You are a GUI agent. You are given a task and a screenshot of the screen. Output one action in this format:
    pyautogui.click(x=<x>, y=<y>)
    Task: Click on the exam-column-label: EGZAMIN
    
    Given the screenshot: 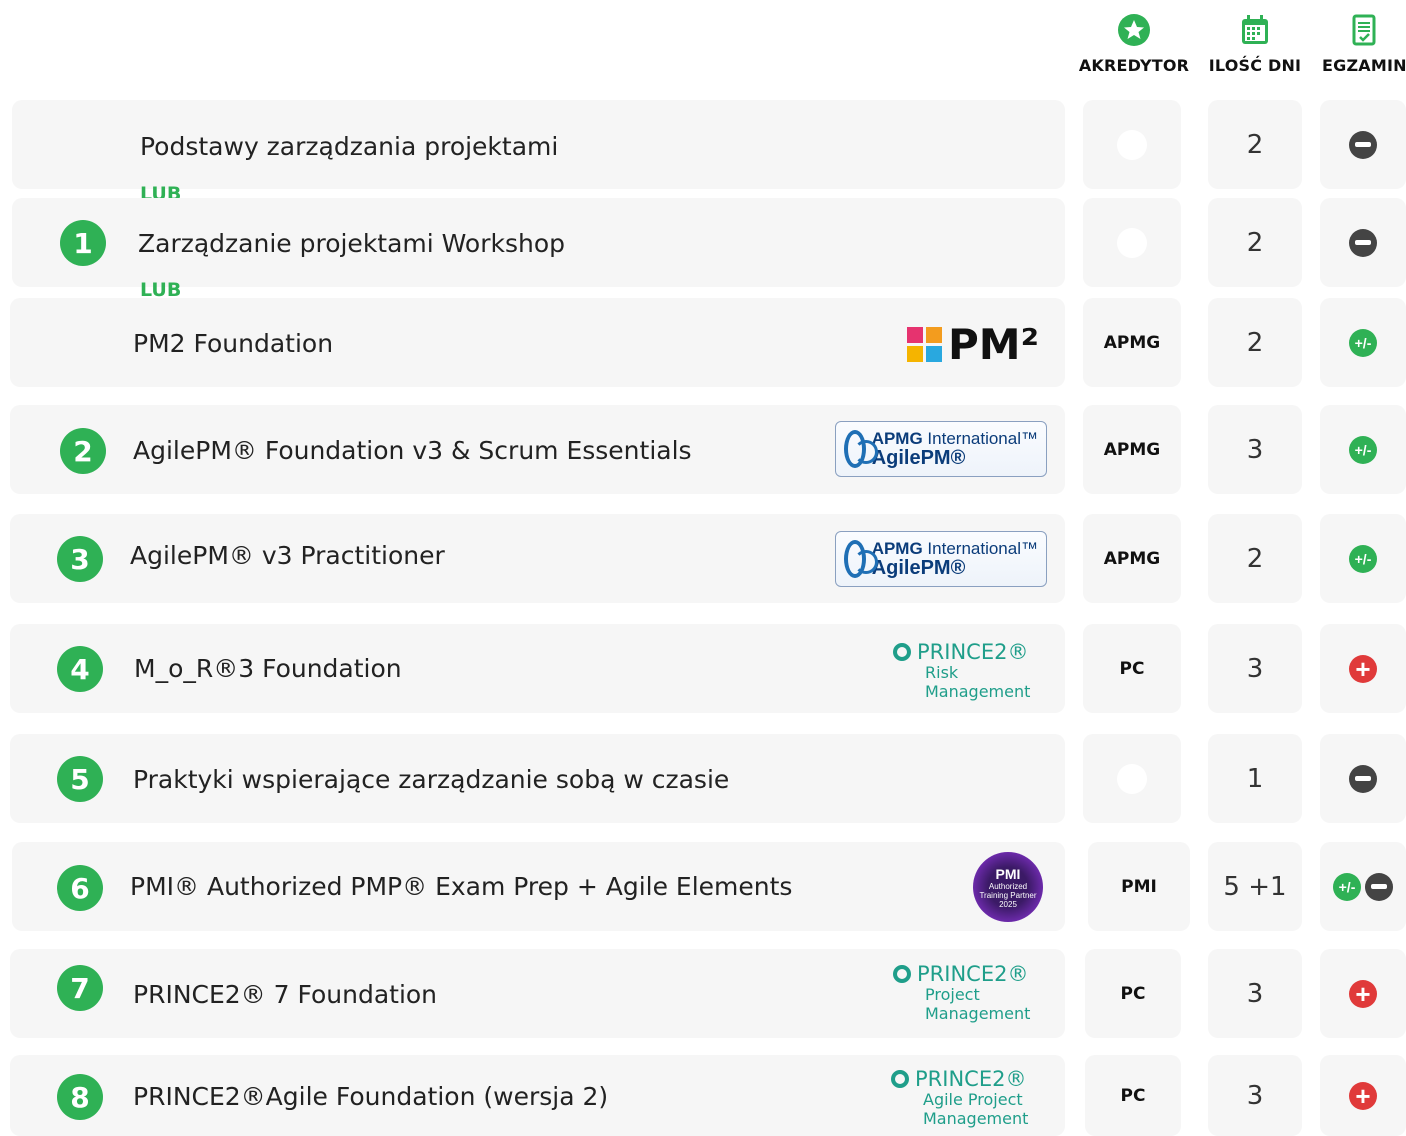 What is the action you would take?
    pyautogui.click(x=1364, y=65)
    